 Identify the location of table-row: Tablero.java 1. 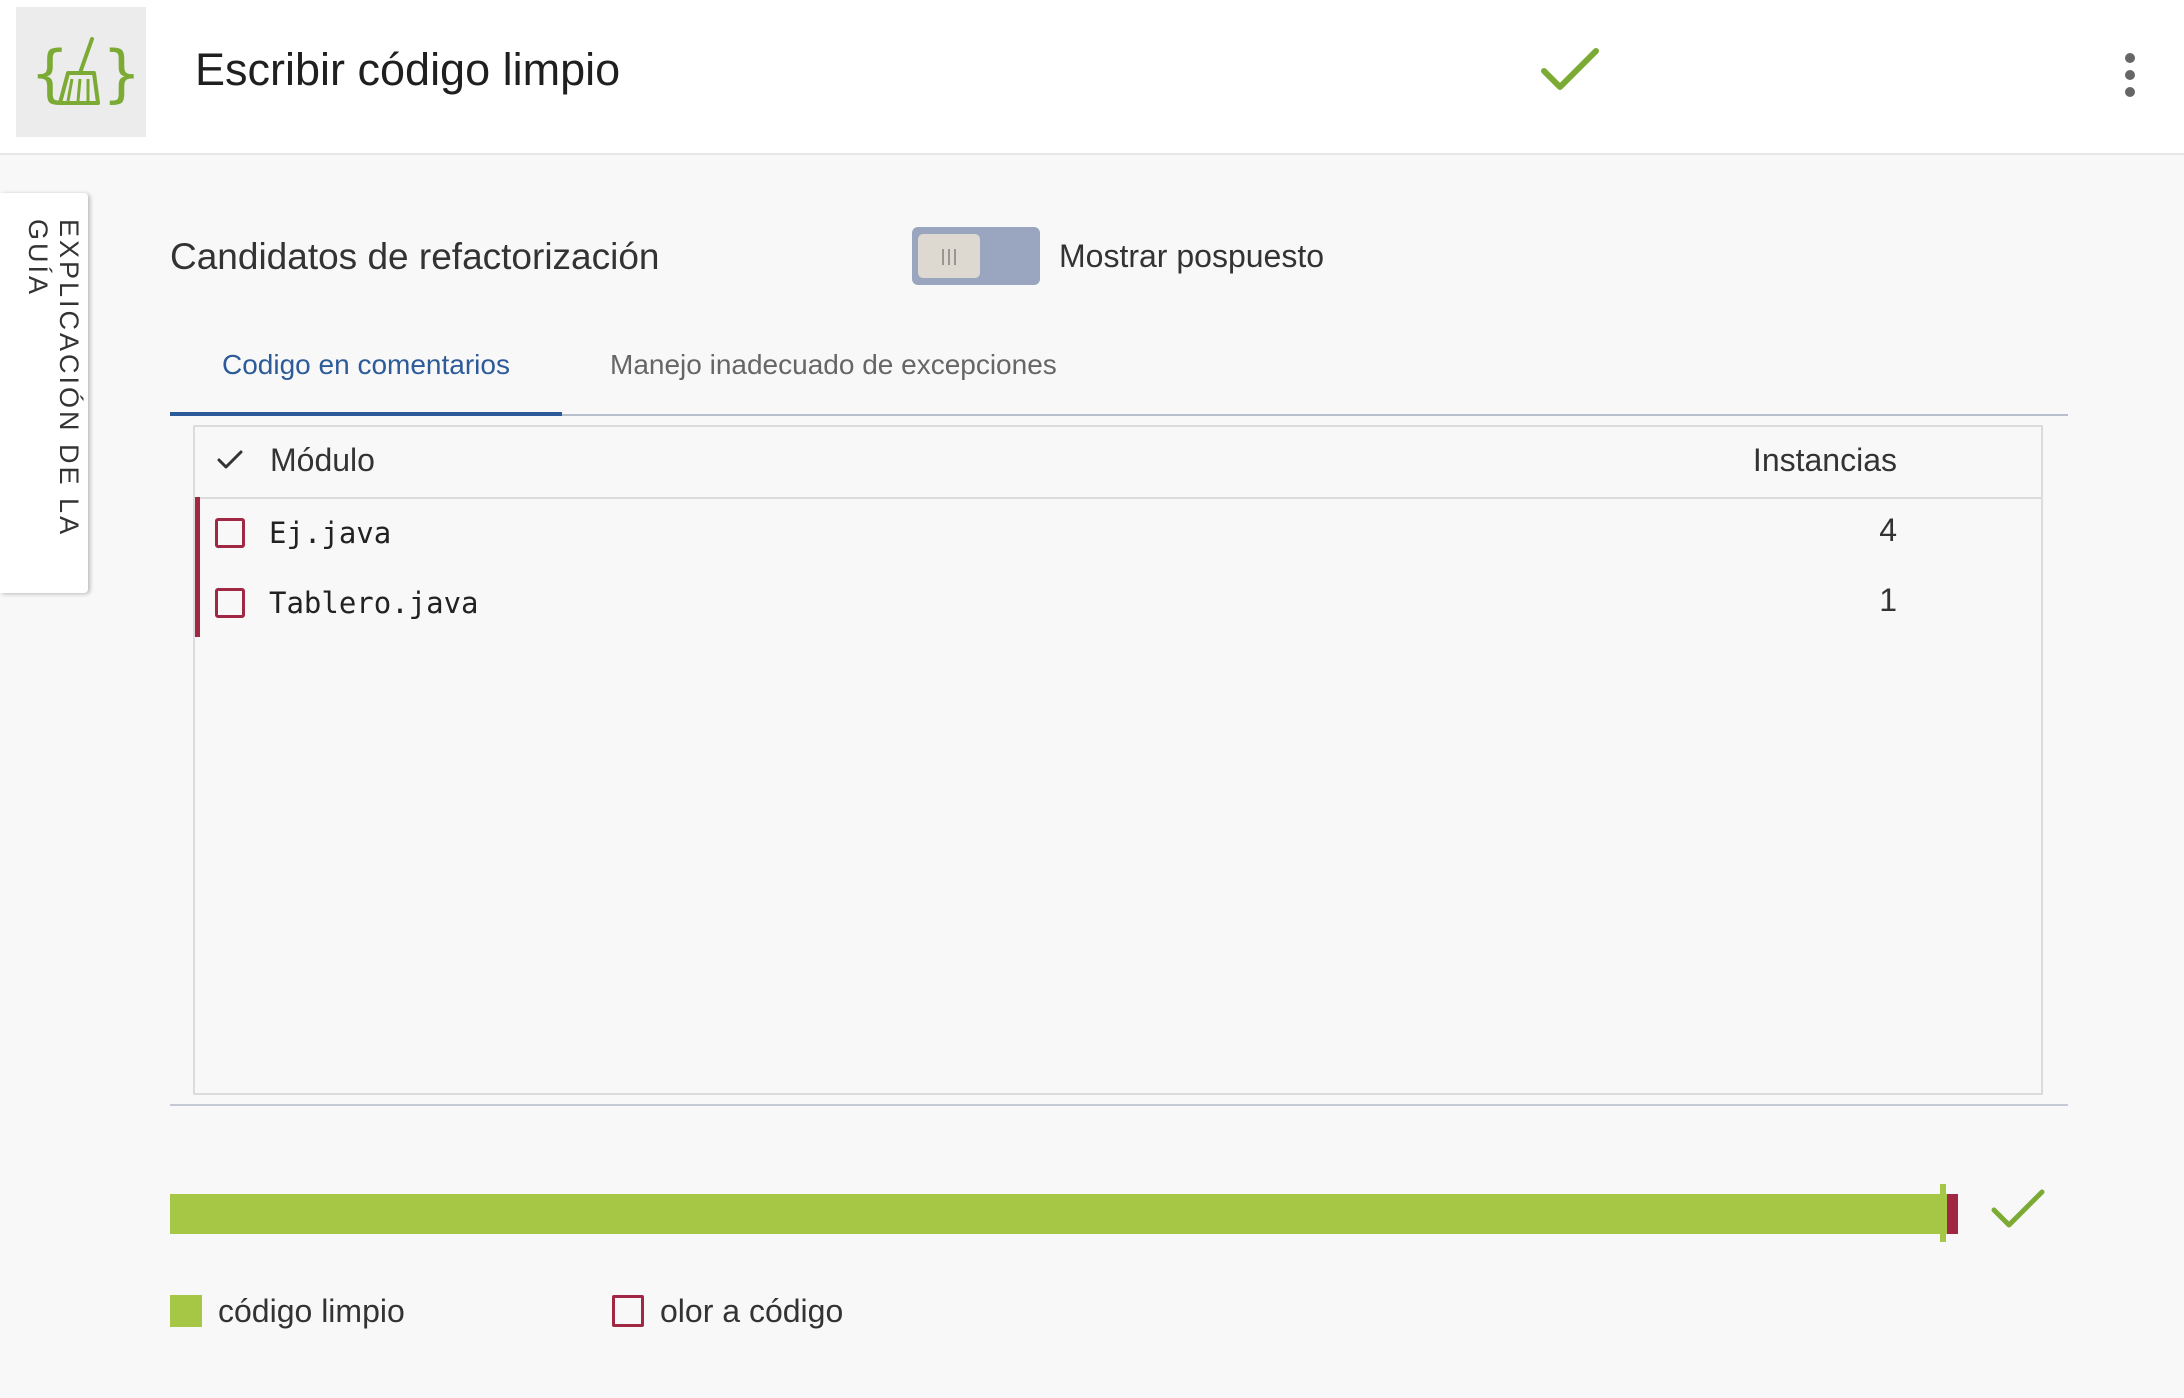
(1118, 602).